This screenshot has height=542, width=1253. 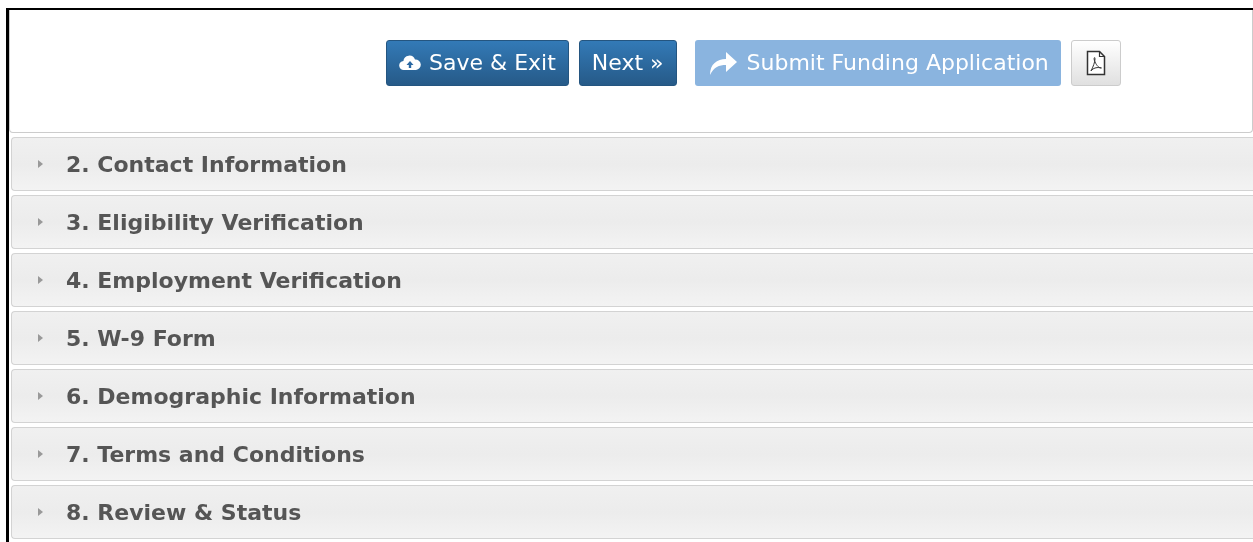 I want to click on accordion-header: 8. Review & Status, so click(x=632, y=512).